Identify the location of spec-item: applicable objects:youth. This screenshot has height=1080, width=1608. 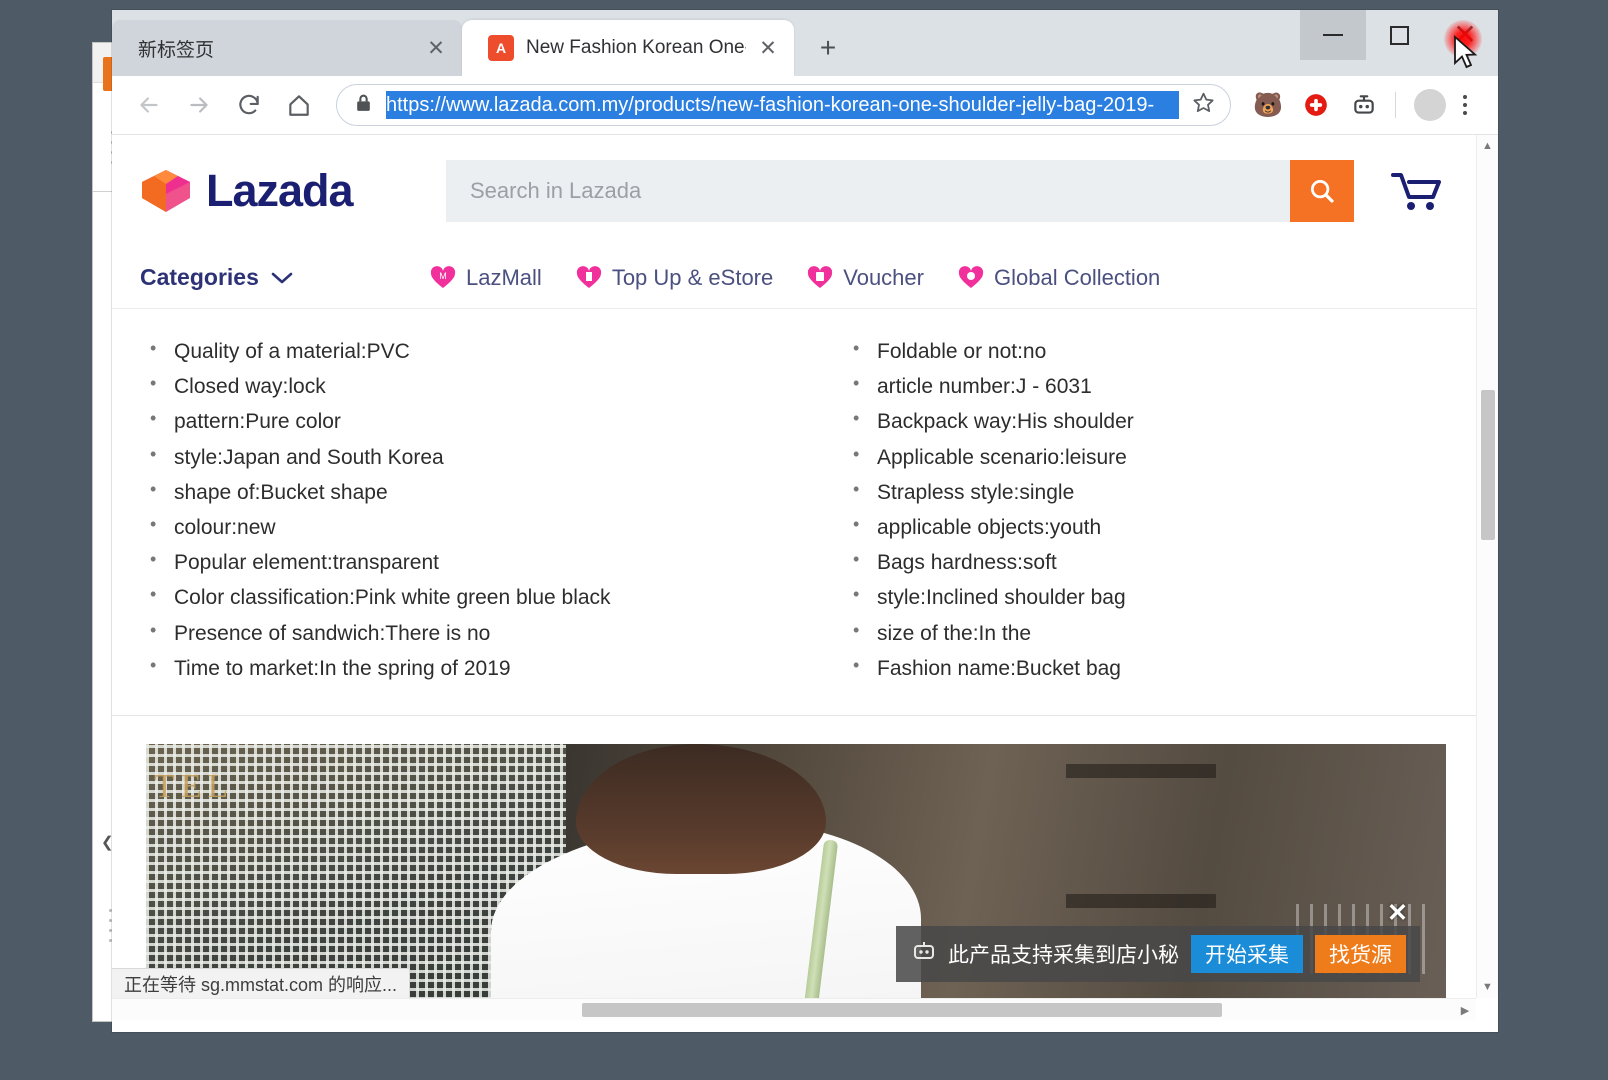
(1146, 532).